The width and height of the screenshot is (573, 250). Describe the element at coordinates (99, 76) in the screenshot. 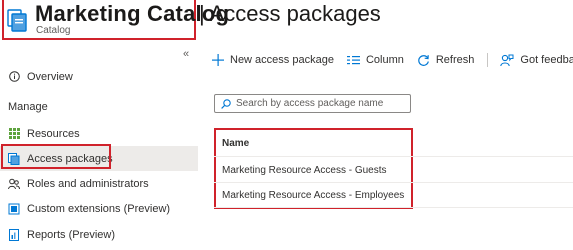

I see `sidebar-item-overview: Overview` at that location.